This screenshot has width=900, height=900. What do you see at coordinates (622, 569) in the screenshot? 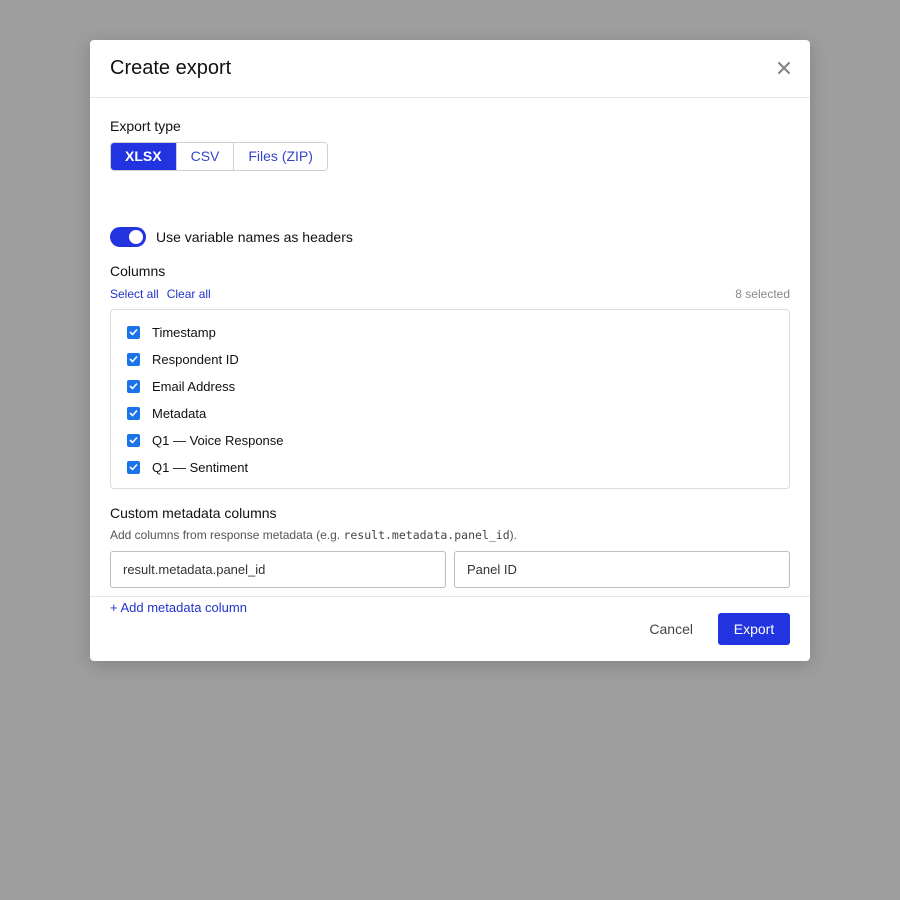
I see `metadata-name-input` at bounding box center [622, 569].